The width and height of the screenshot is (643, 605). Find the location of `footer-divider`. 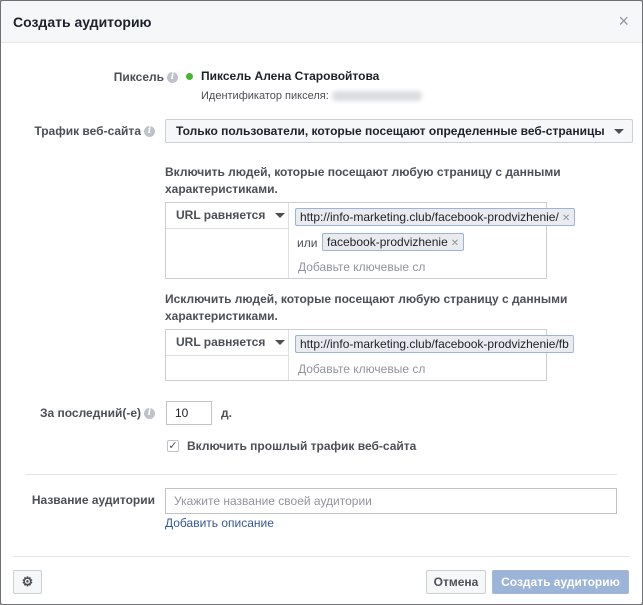

footer-divider is located at coordinates (321, 556).